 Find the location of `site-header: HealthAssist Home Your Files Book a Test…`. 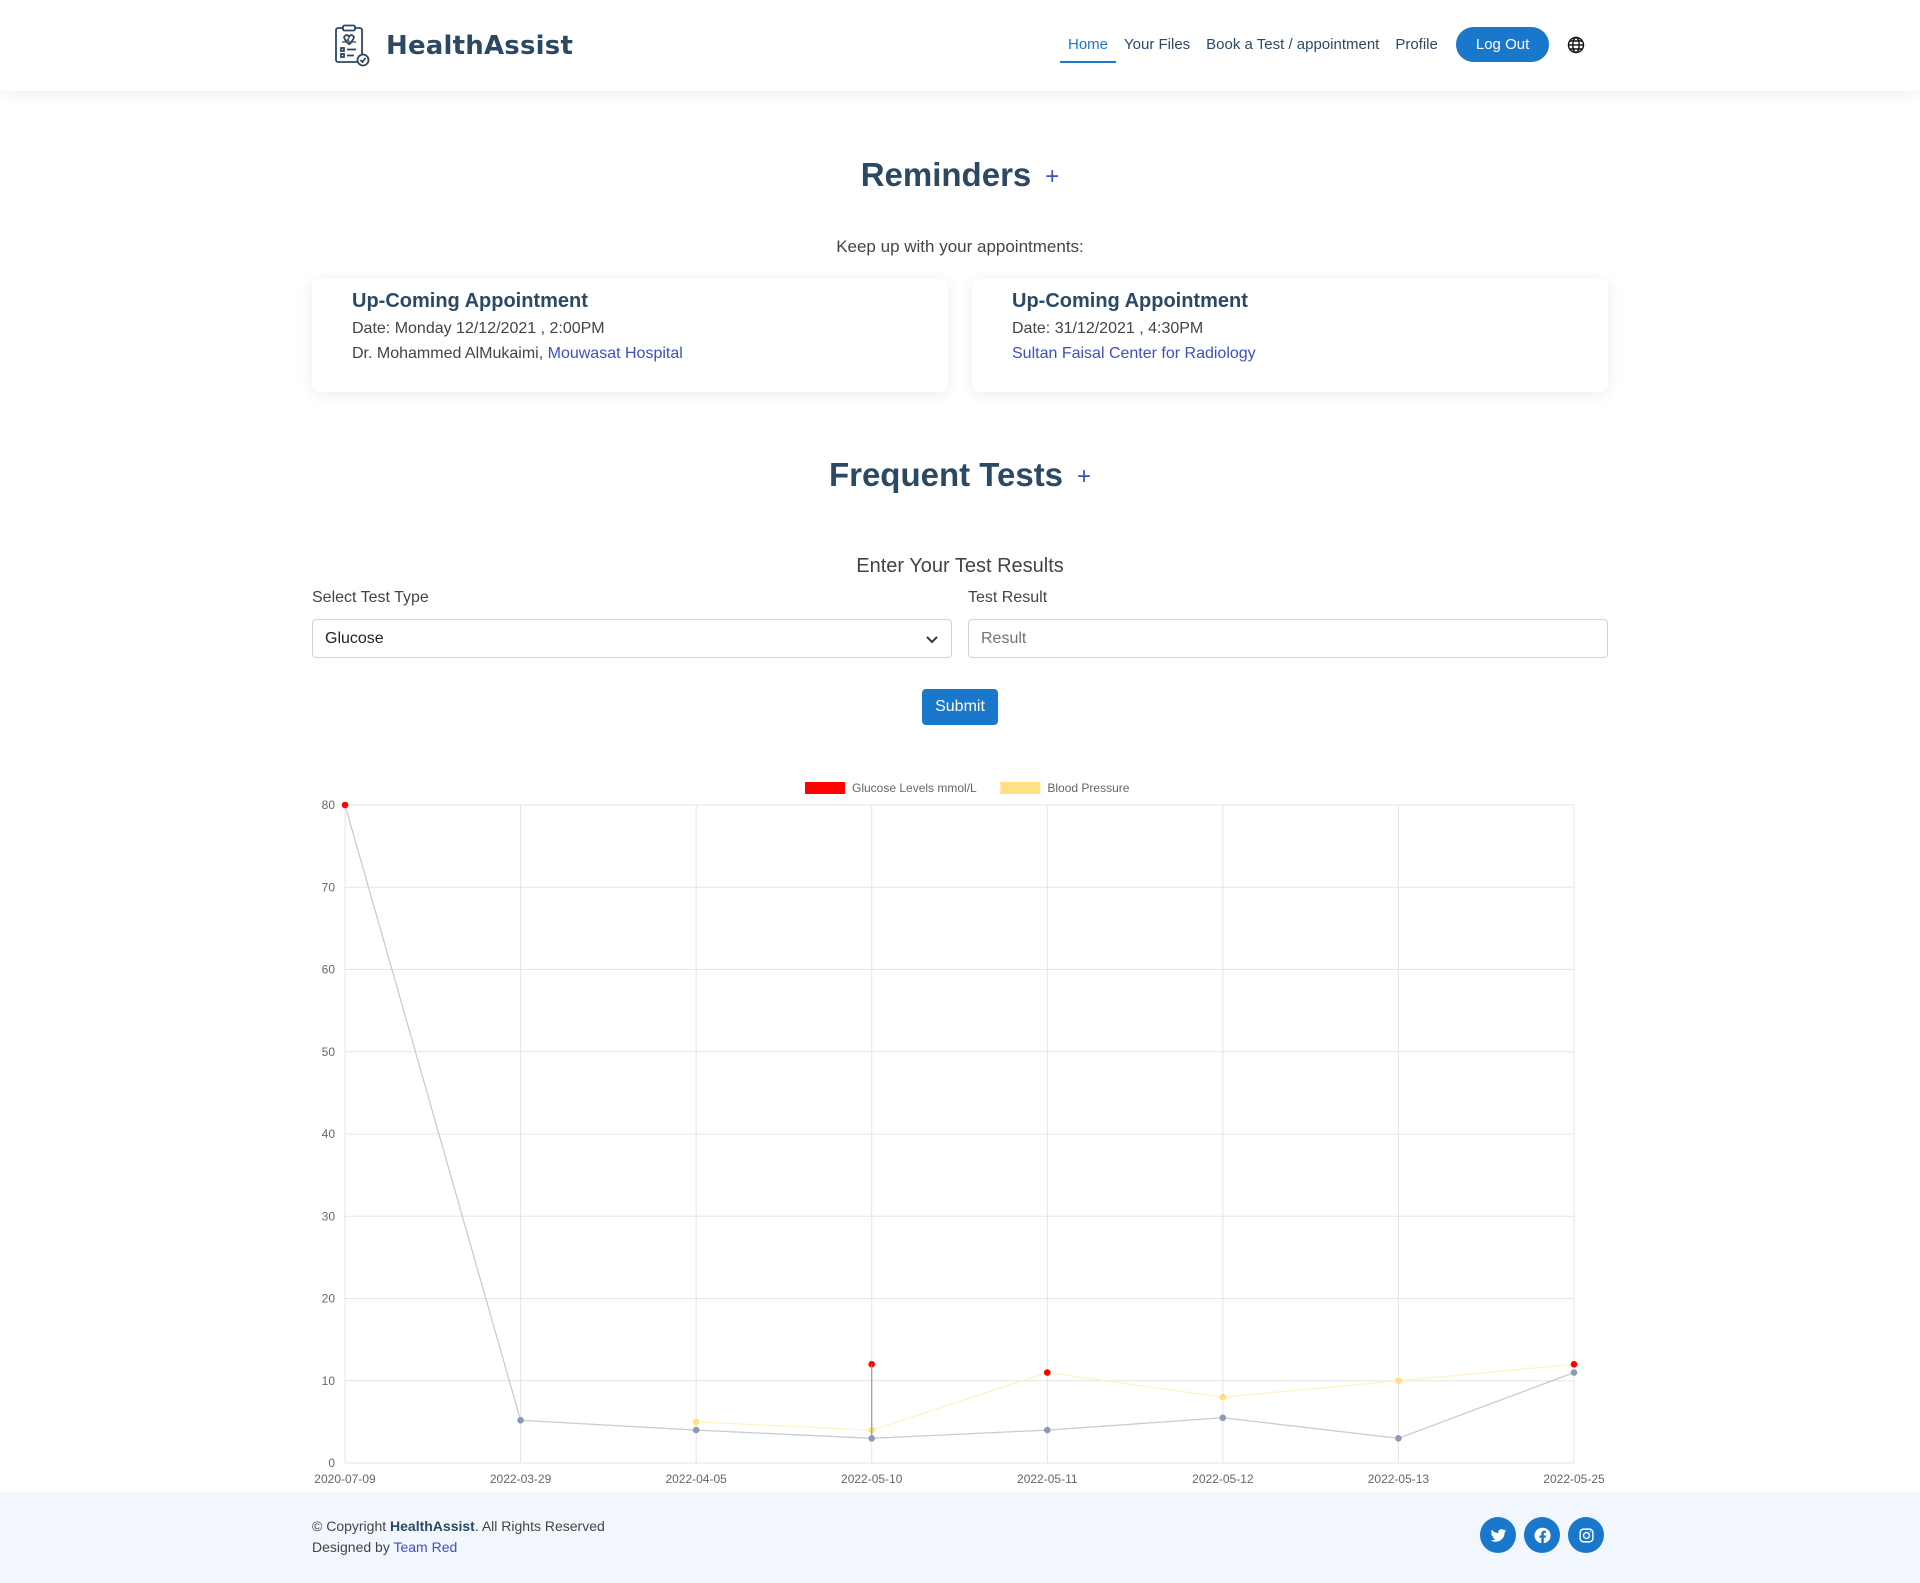

site-header: HealthAssist Home Your Files Book a Test… is located at coordinates (960, 45).